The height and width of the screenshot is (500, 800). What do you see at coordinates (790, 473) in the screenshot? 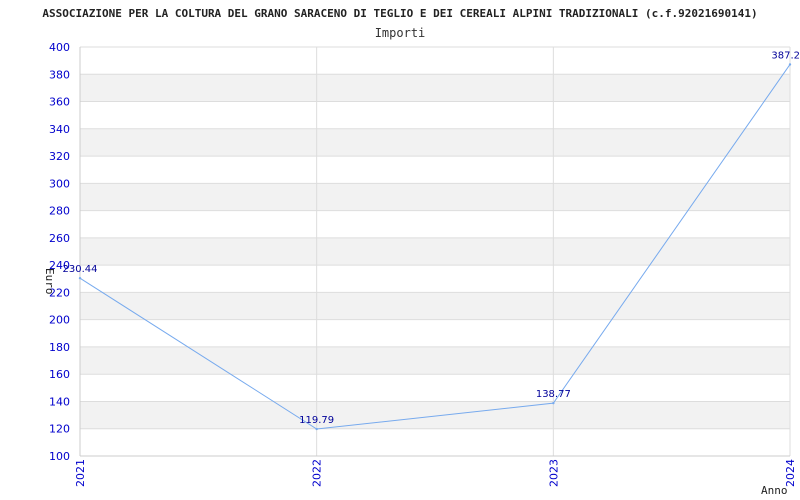
I see `x-tick-label: 2024` at bounding box center [790, 473].